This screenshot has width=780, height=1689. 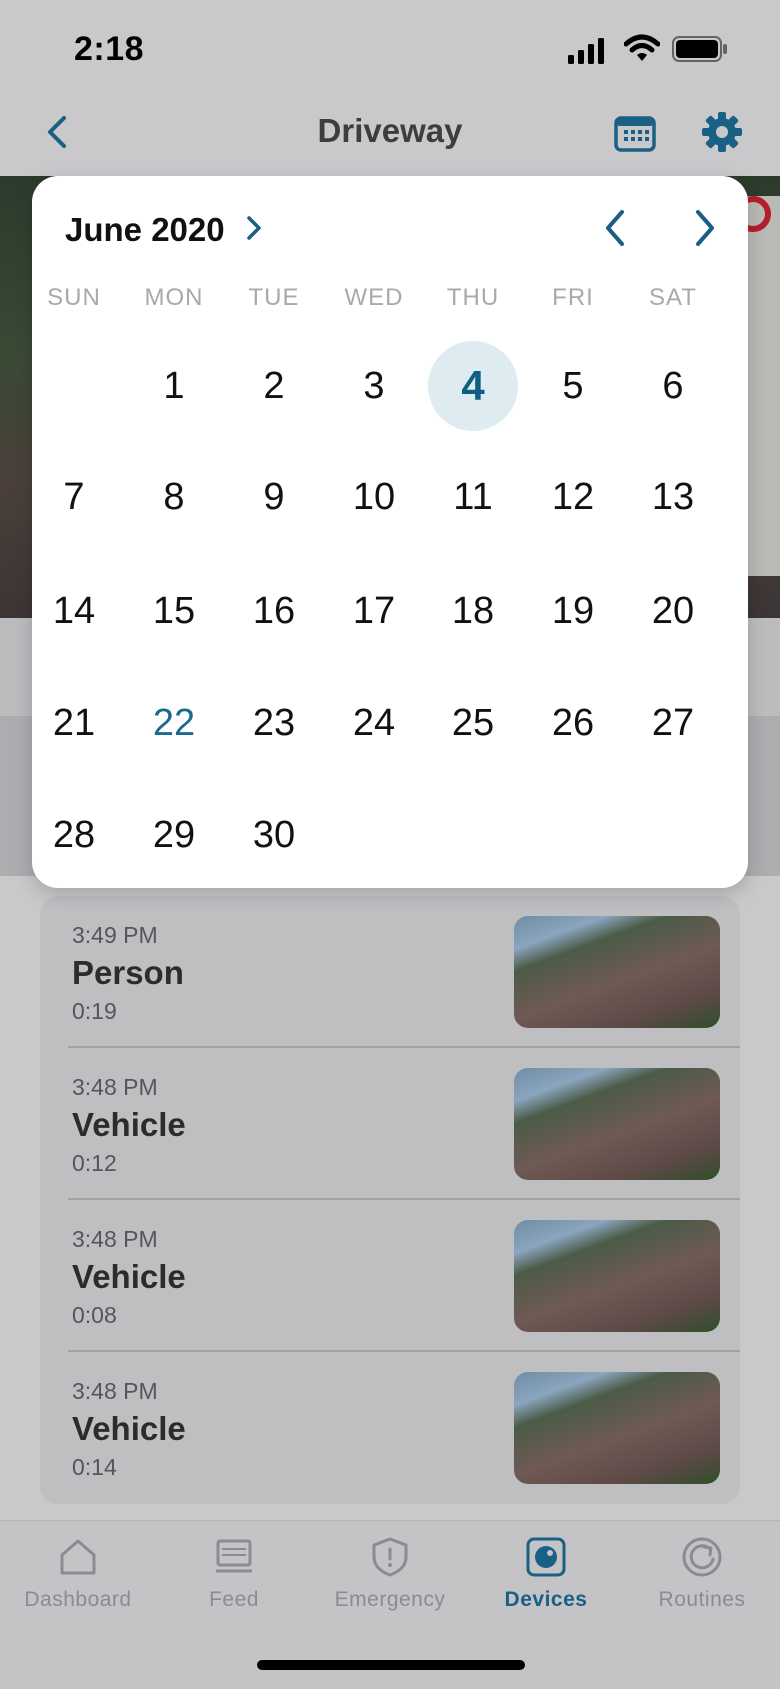 What do you see at coordinates (673, 297) in the screenshot?
I see `weekday-label: SAT` at bounding box center [673, 297].